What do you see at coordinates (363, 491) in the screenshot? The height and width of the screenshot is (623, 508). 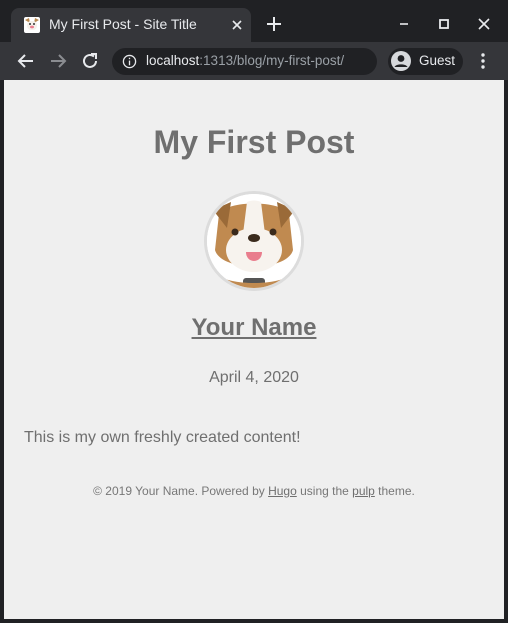 I see `pulp-theme-link: pulp` at bounding box center [363, 491].